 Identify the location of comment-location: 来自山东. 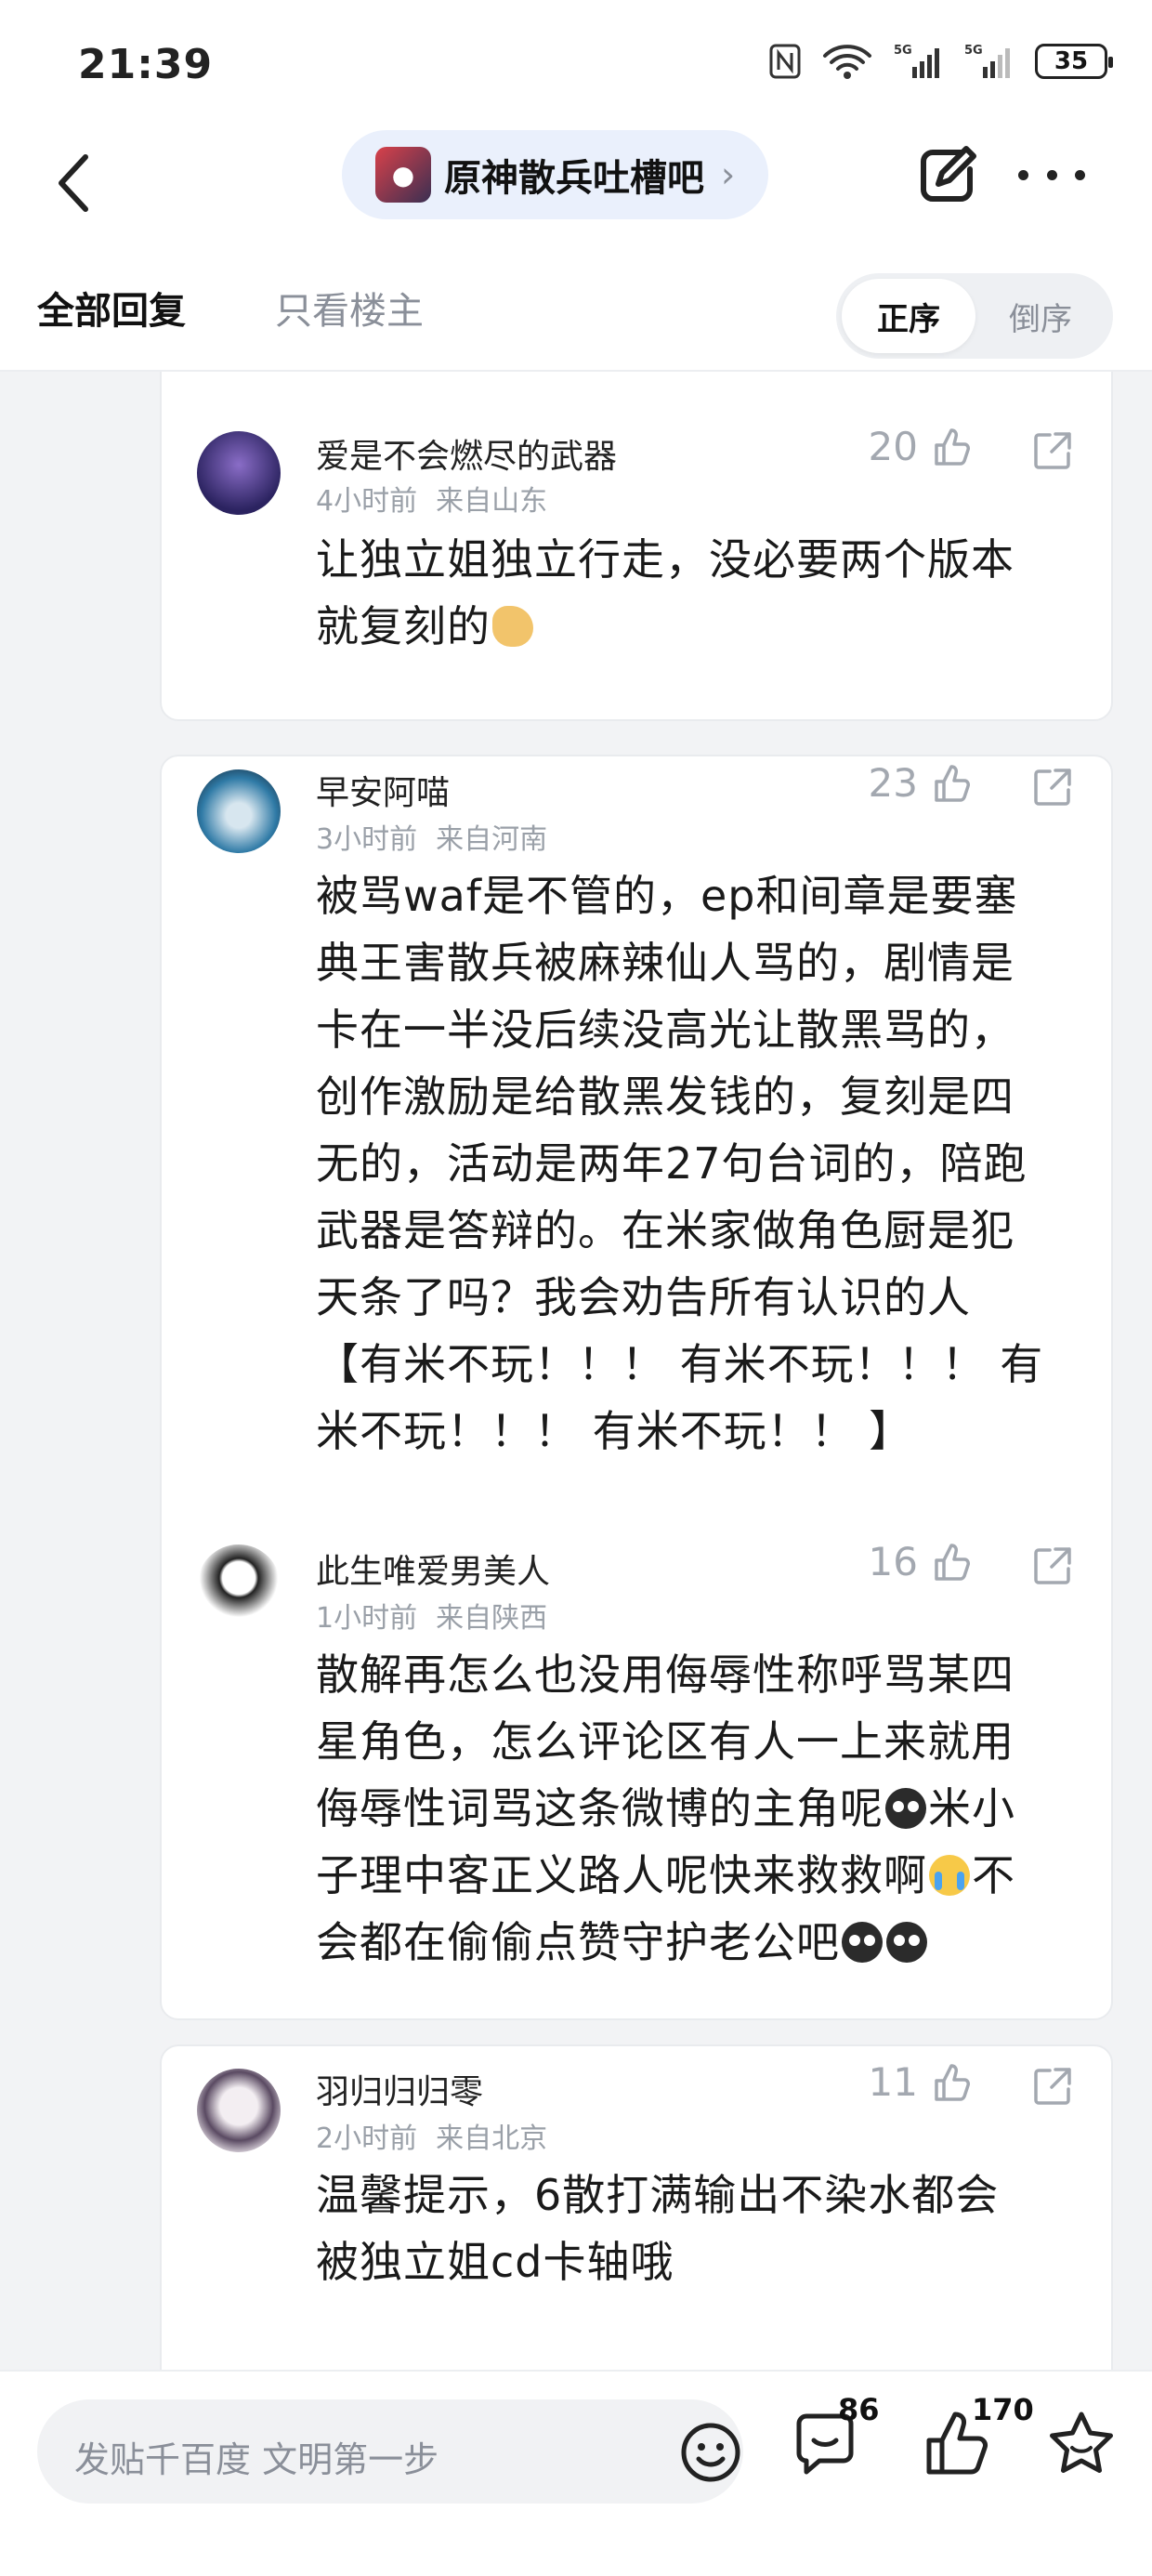
(492, 501).